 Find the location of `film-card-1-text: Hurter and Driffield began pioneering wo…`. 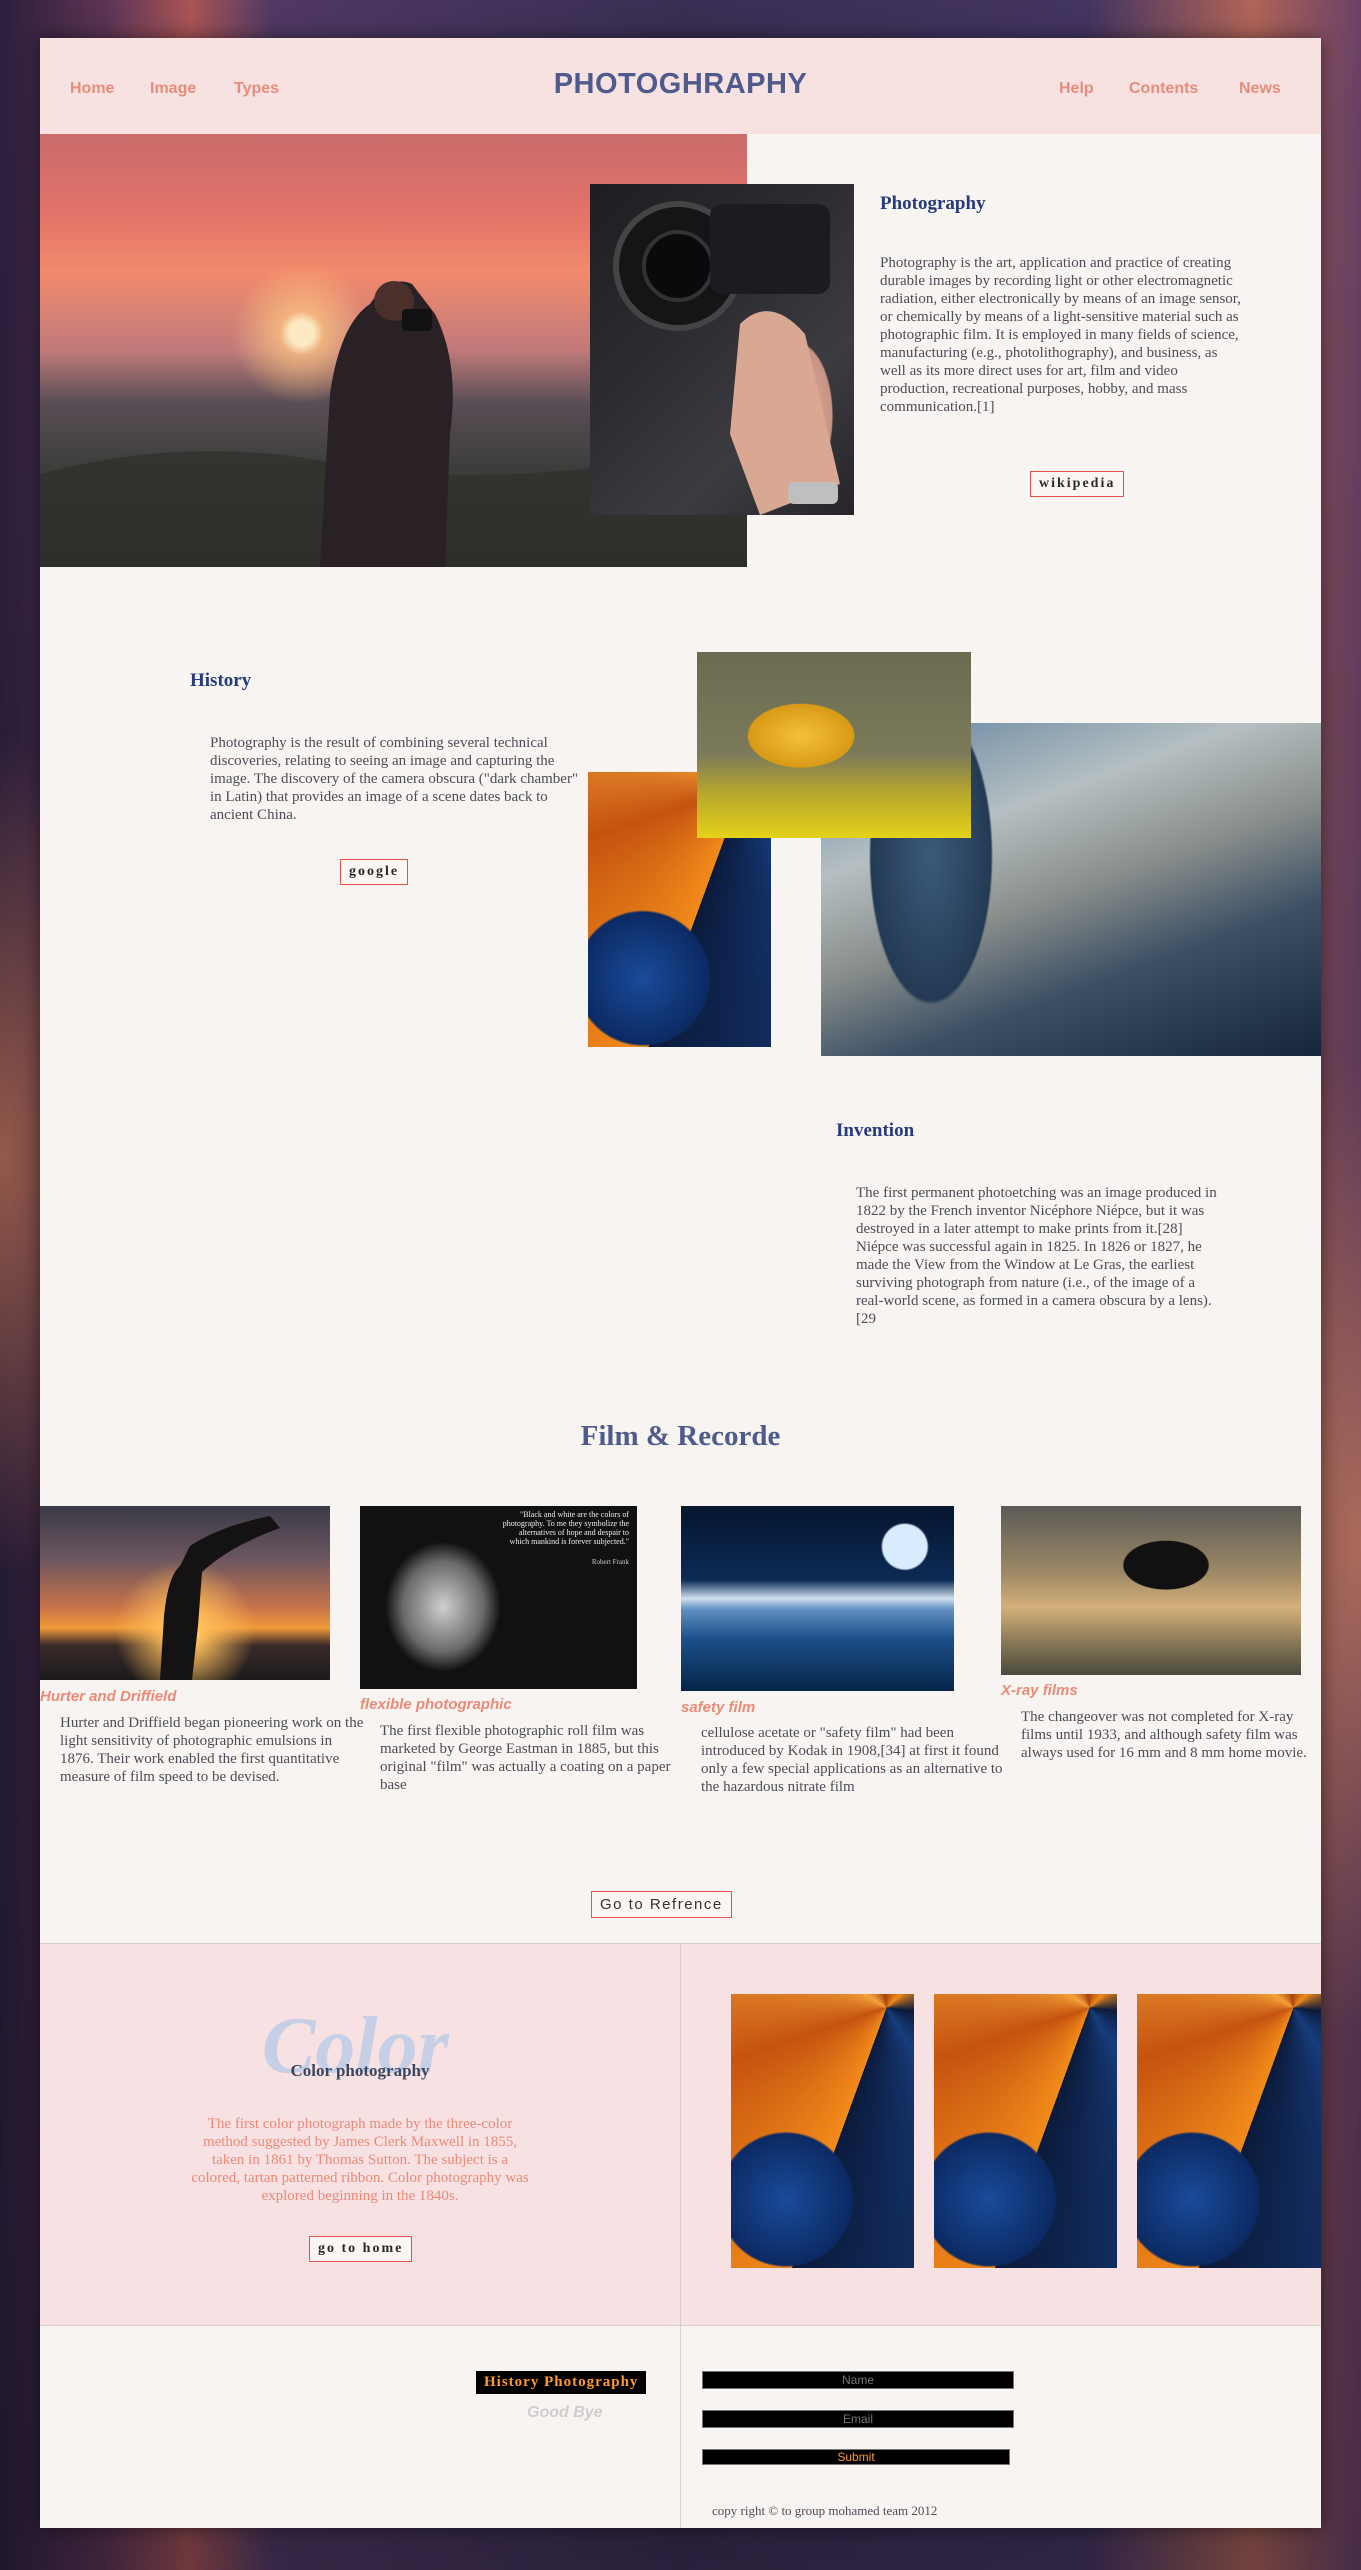

film-card-1-text: Hurter and Driffield began pioneering wo… is located at coordinates (212, 1750).